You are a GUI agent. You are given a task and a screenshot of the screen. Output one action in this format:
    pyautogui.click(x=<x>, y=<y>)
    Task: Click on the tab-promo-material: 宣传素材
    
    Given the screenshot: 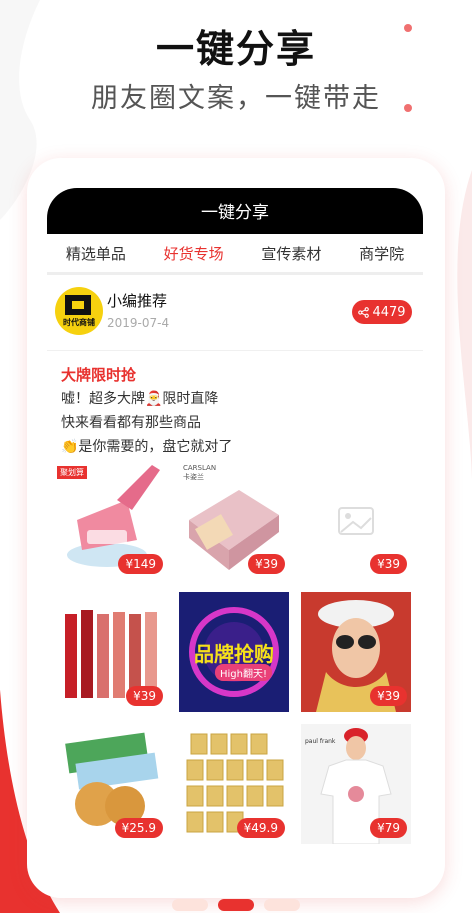 What is the action you would take?
    pyautogui.click(x=291, y=253)
    